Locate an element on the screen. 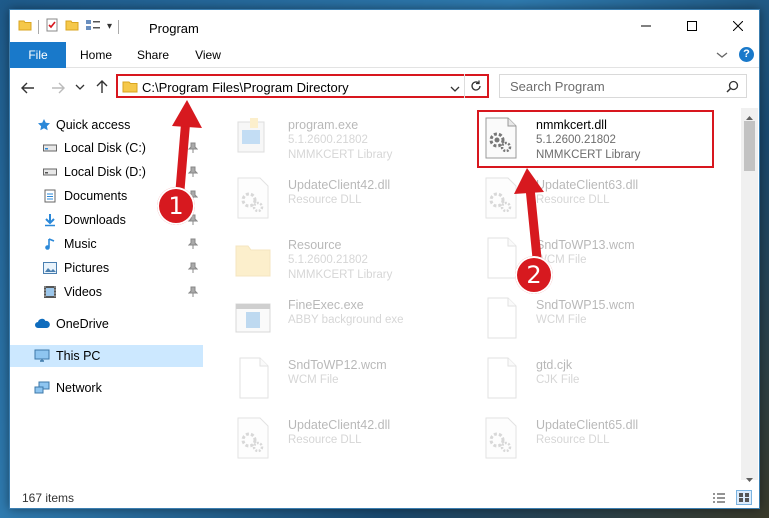 This screenshot has width=769, height=518. tab-file: File is located at coordinates (38, 55).